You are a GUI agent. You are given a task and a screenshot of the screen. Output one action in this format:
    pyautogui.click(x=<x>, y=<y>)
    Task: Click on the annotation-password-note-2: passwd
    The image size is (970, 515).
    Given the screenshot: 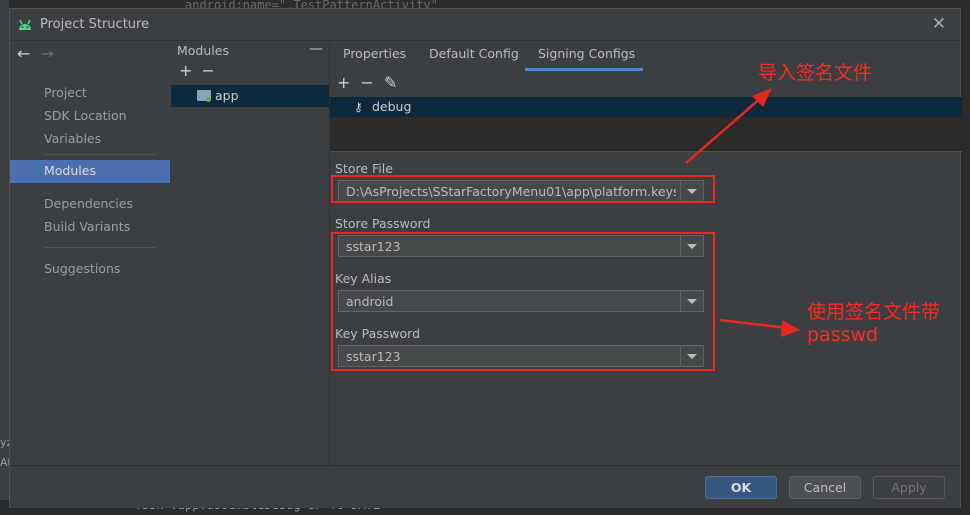 What is the action you would take?
    pyautogui.click(x=843, y=335)
    